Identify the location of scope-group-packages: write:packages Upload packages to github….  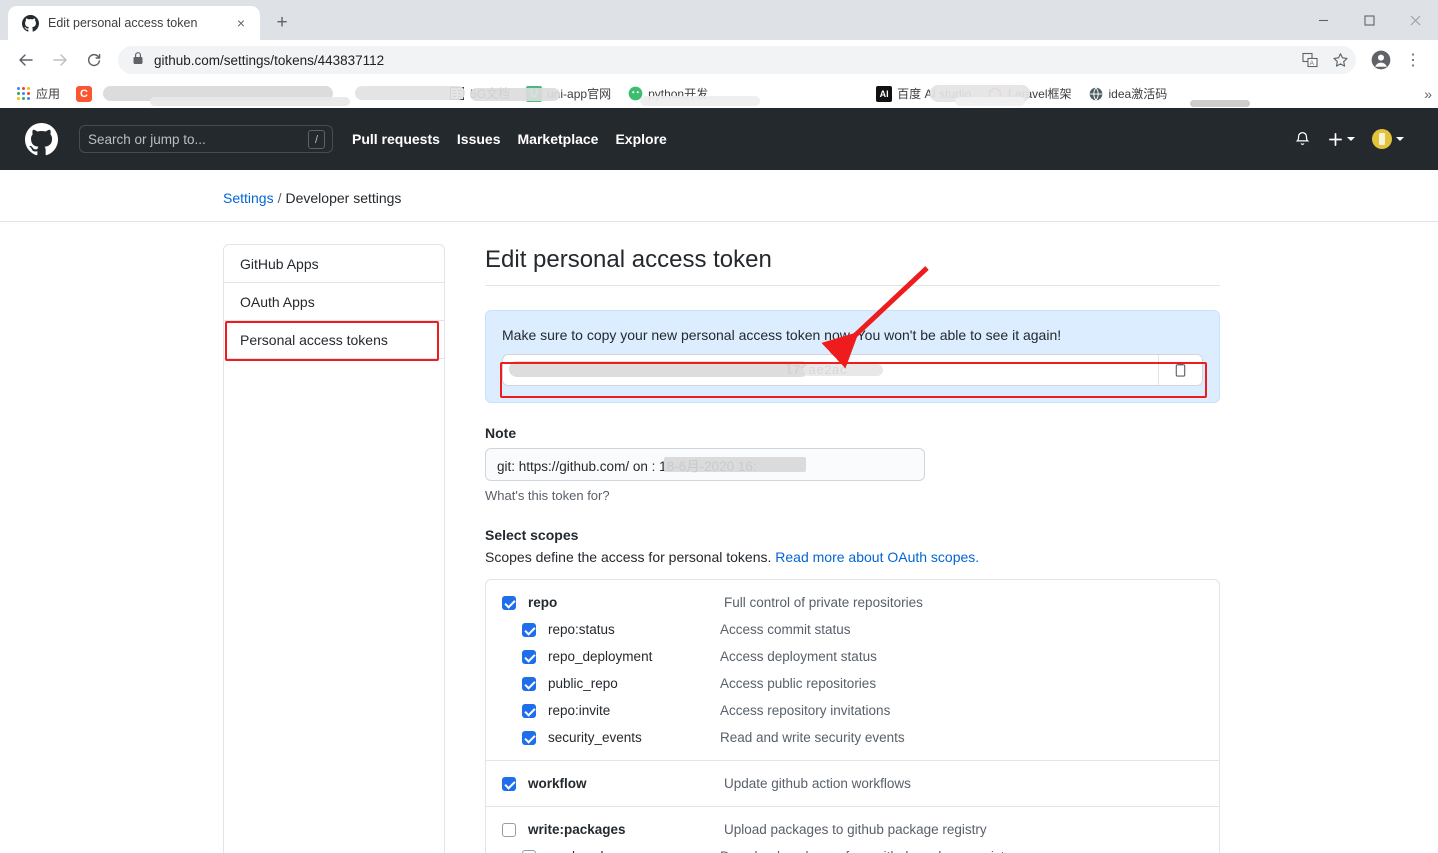
(852, 830).